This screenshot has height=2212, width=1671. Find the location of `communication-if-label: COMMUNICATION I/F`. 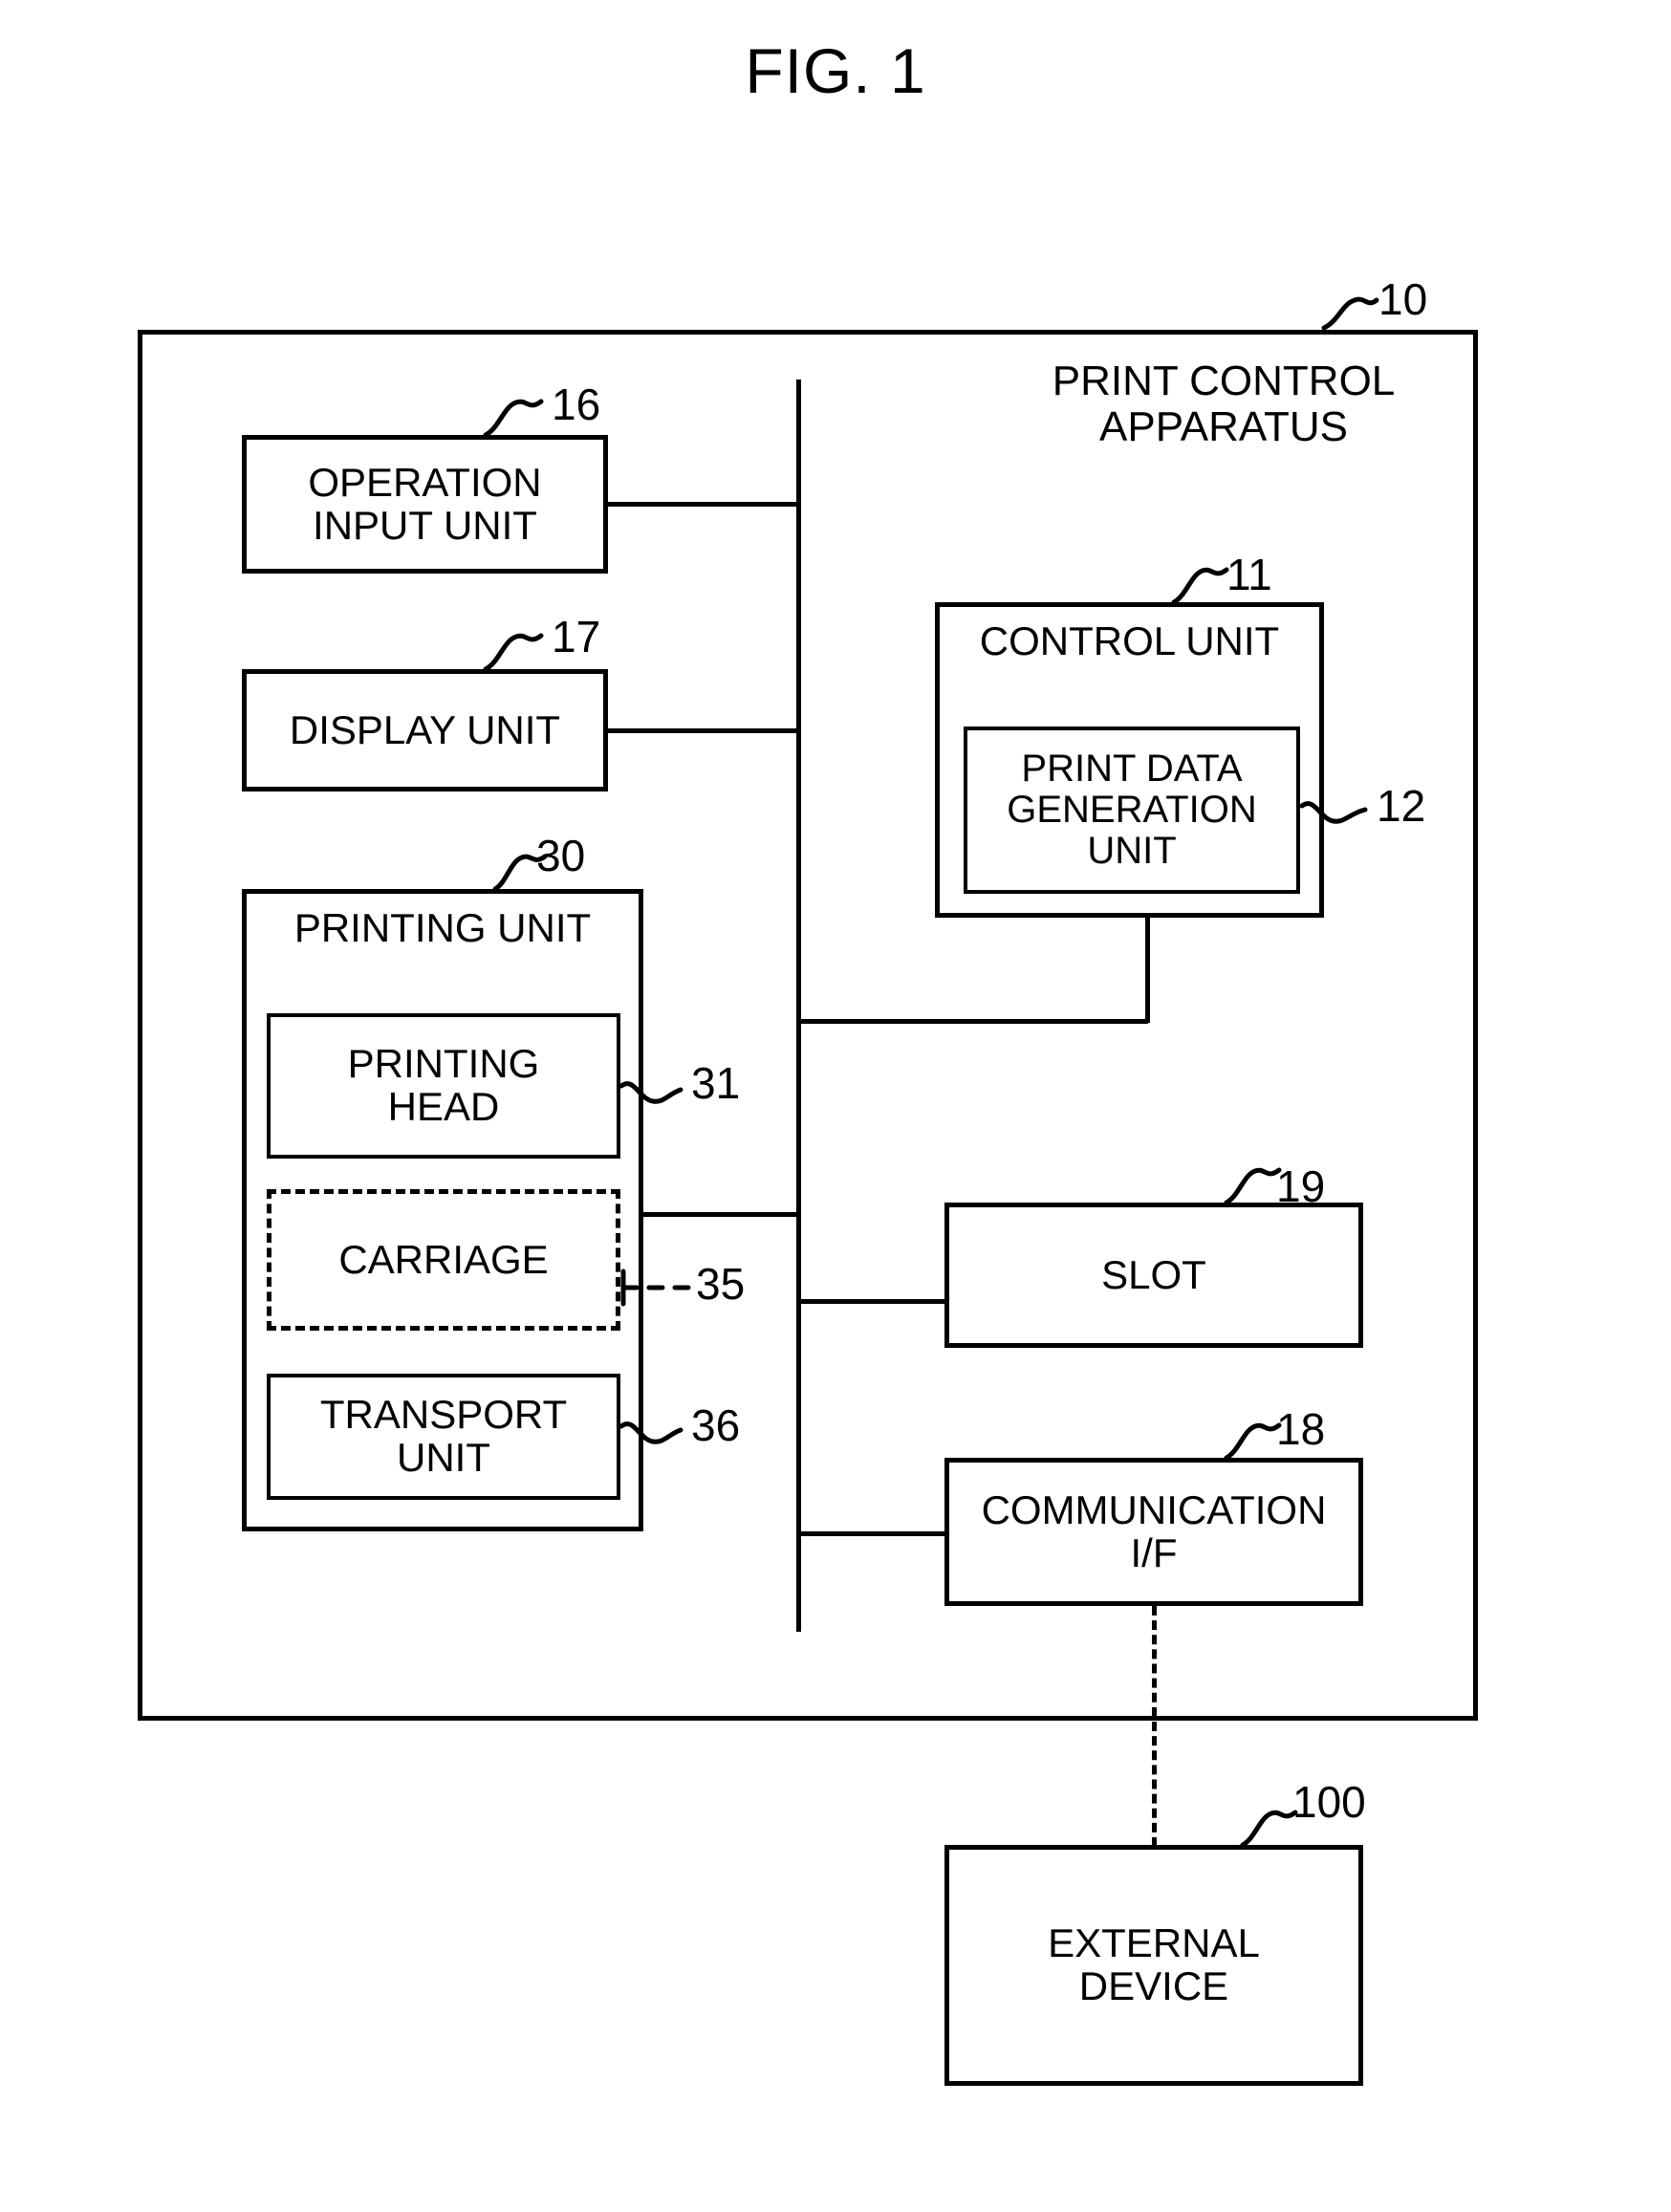

communication-if-label: COMMUNICATION I/F is located at coordinates (1154, 1530).